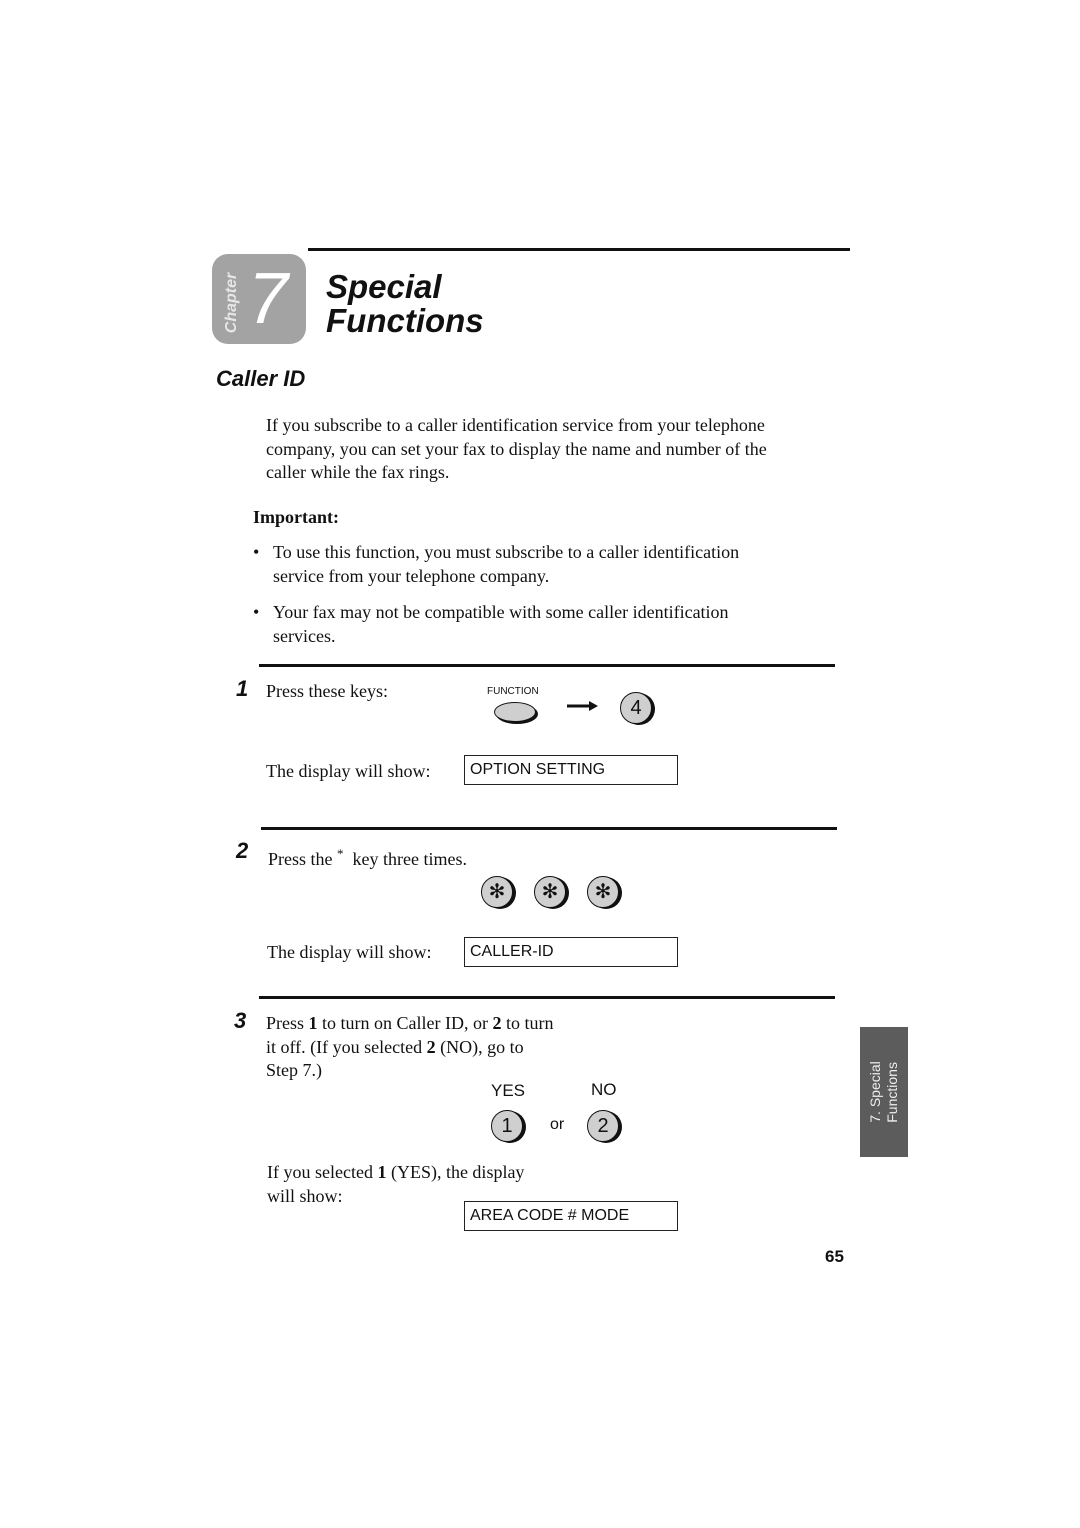 The image size is (1080, 1528). Describe the element at coordinates (268, 299) in the screenshot. I see `chapter-number: 7` at that location.